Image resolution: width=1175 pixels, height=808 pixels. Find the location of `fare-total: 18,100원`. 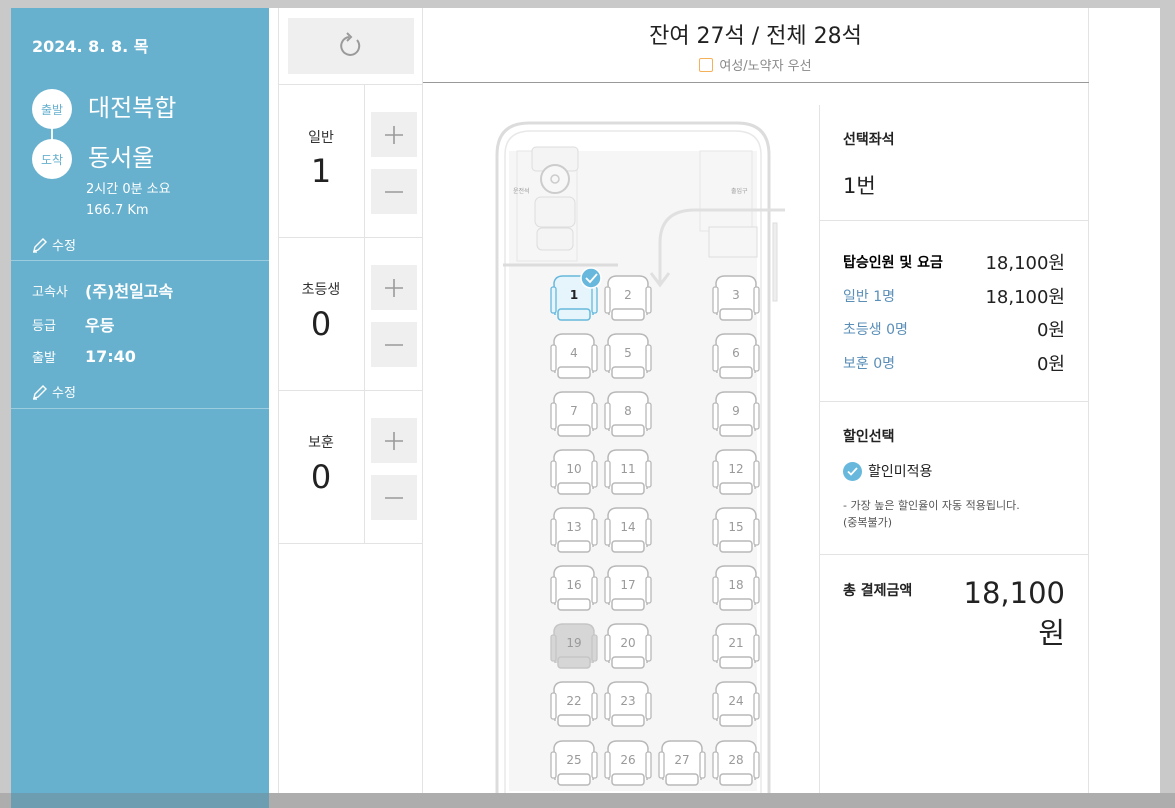

fare-total: 18,100원 is located at coordinates (1025, 263).